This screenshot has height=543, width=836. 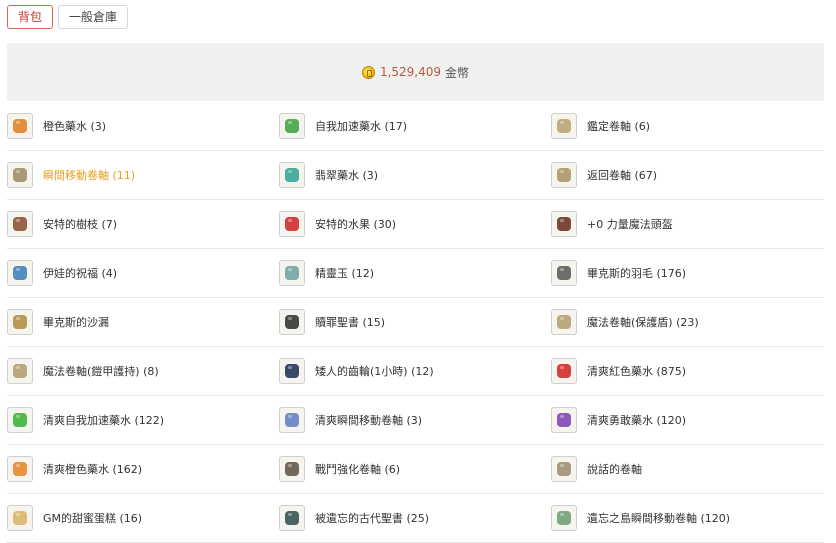 I want to click on item-label: 翡翠藥水 (3), so click(x=347, y=175).